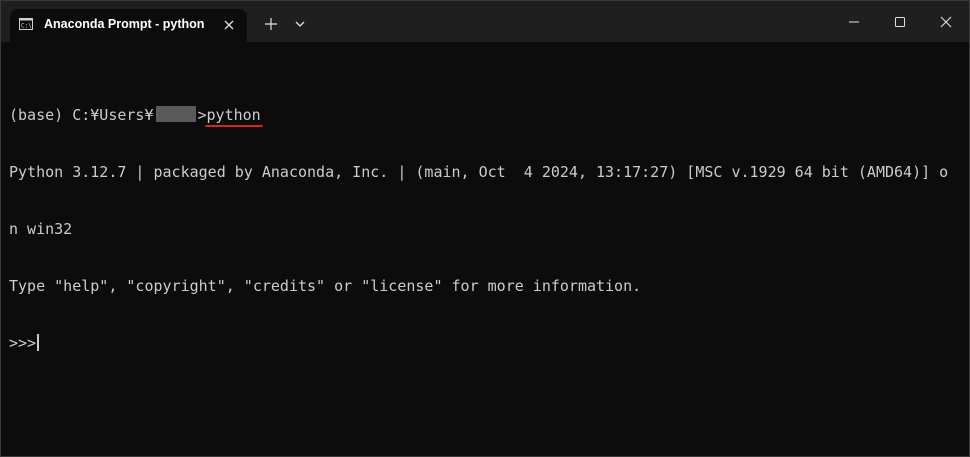 Image resolution: width=970 pixels, height=457 pixels. I want to click on maximize-button, so click(900, 21).